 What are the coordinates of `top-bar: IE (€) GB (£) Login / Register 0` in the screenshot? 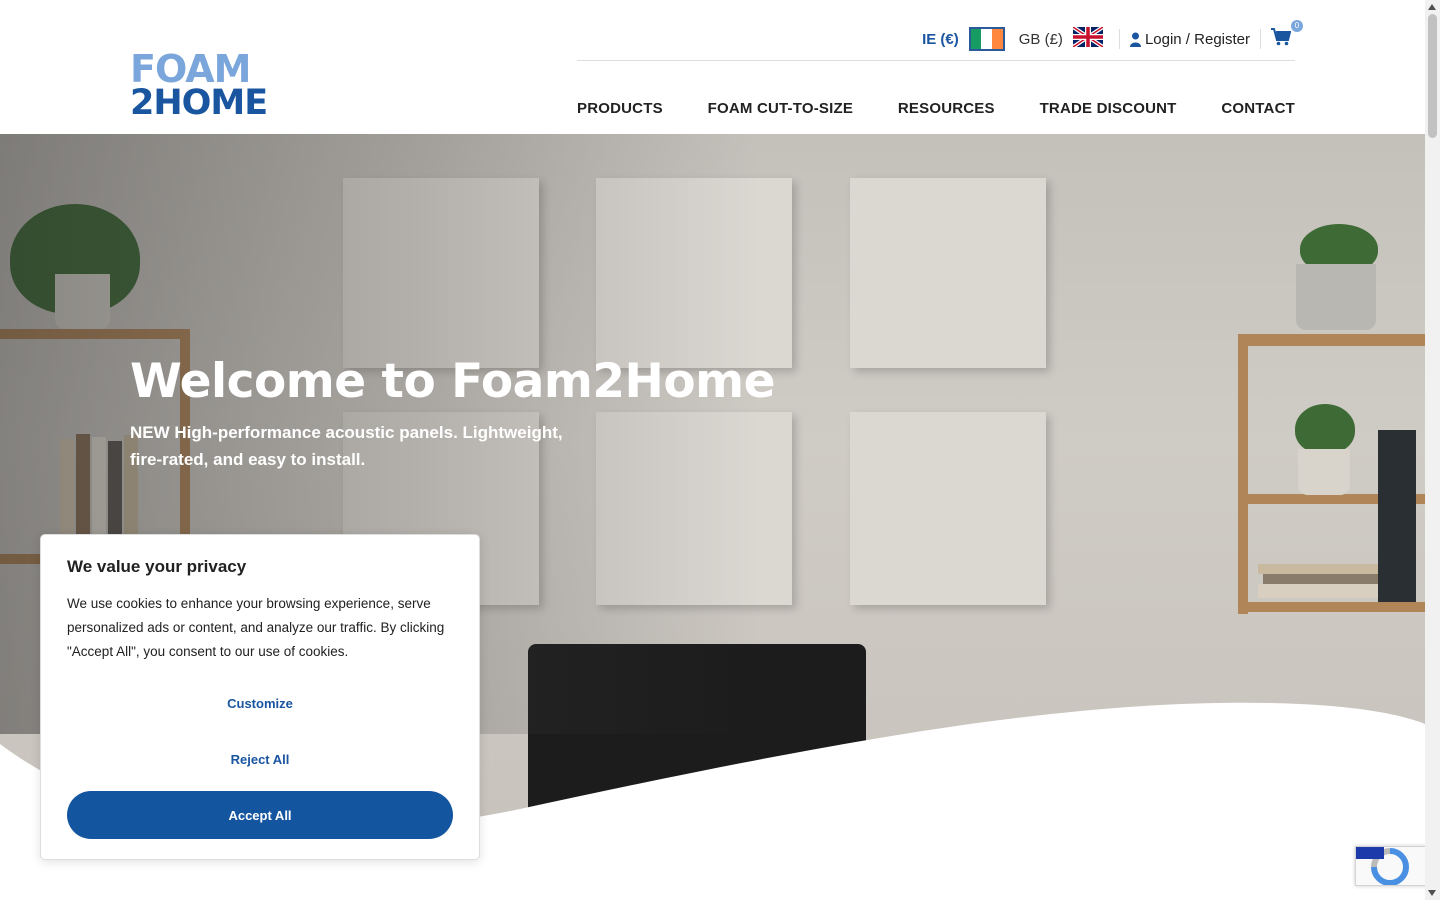 It's located at (1112, 37).